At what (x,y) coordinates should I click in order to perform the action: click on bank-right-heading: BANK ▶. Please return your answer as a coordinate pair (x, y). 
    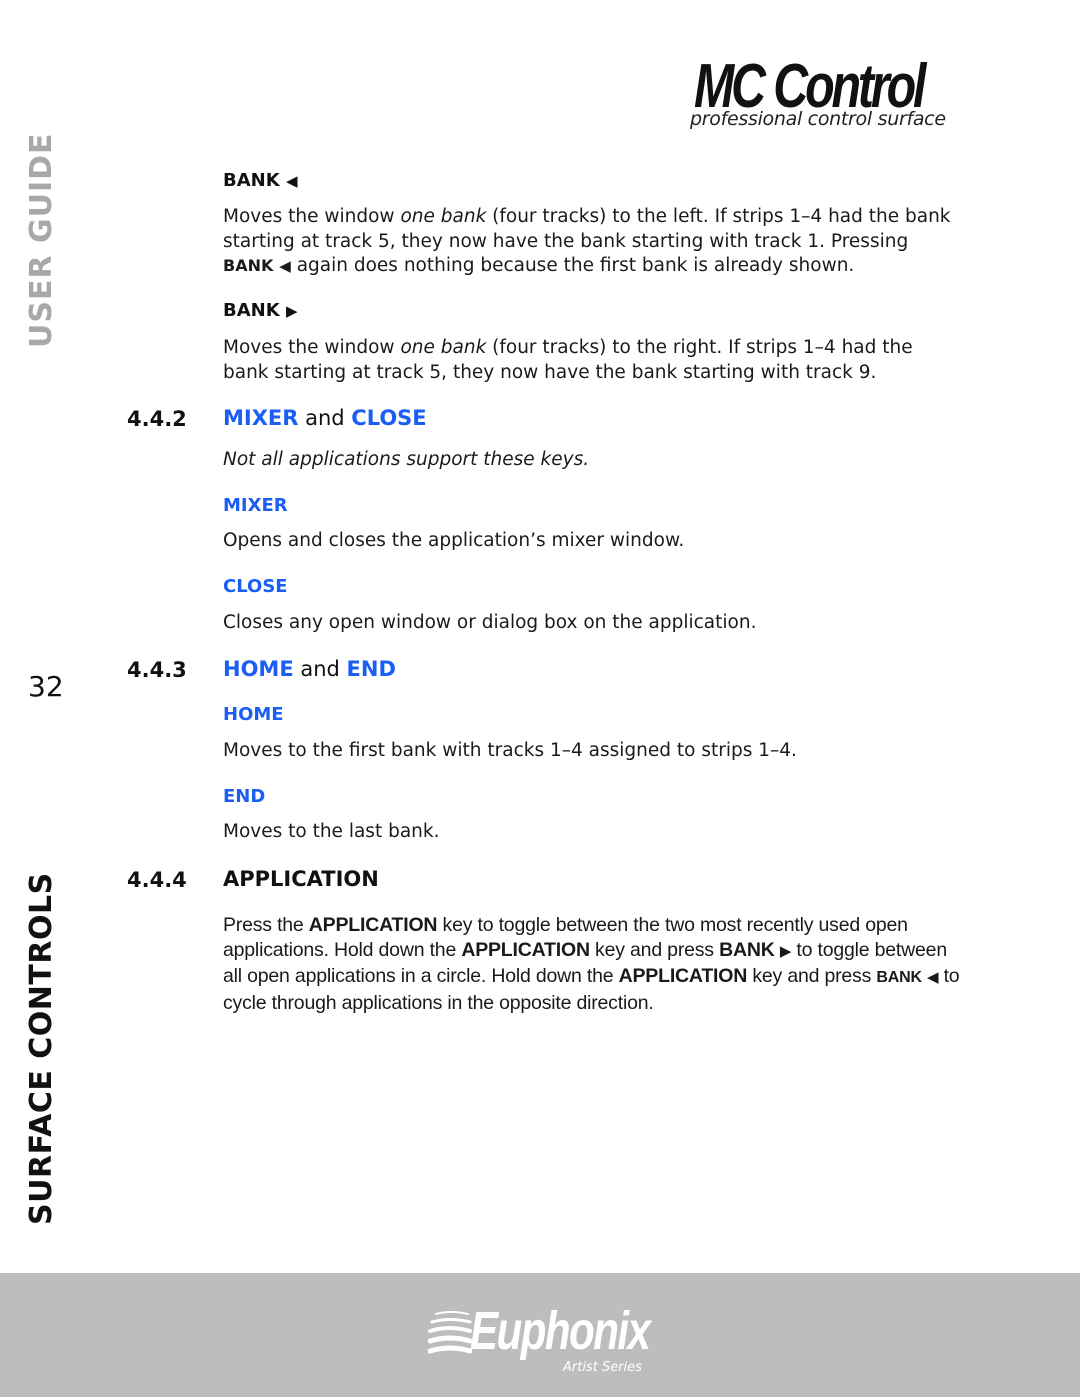
    Looking at the image, I should click on (260, 310).